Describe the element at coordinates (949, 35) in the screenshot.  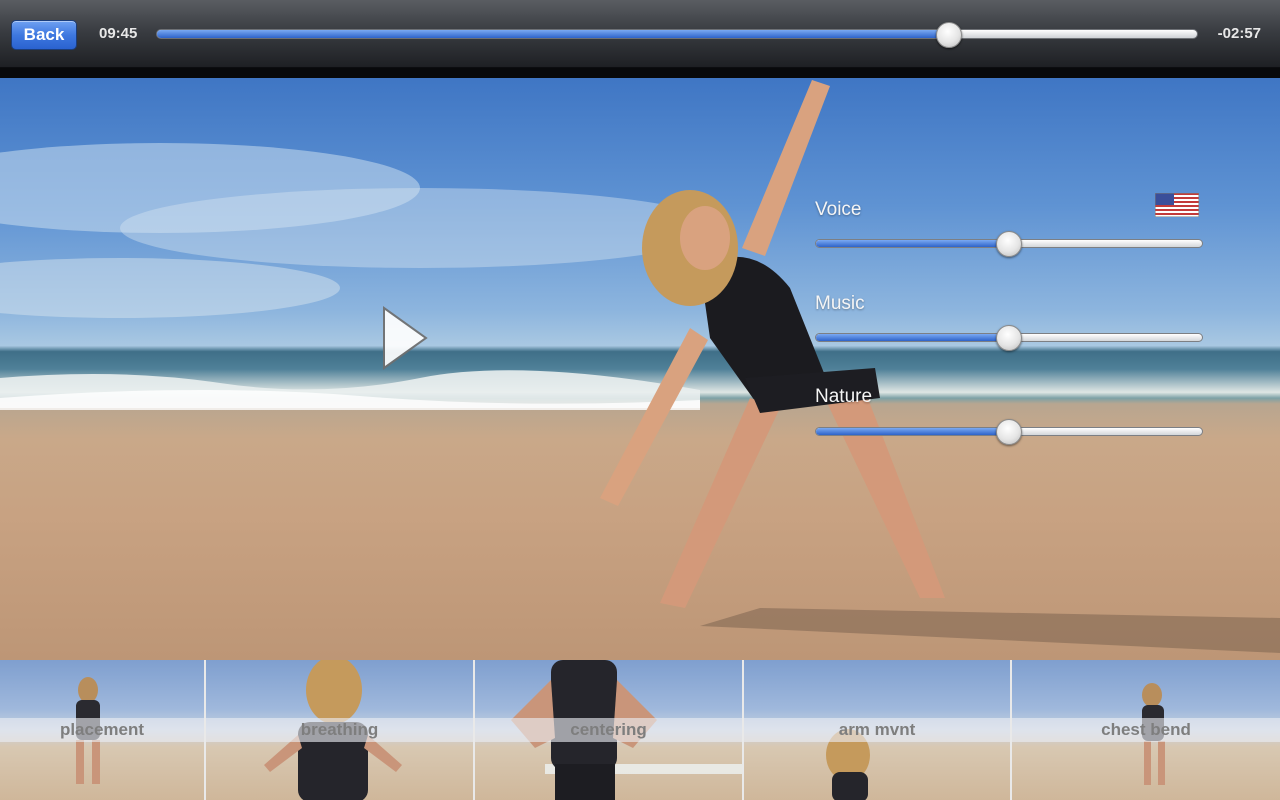
I see `playback-scrubber-thumb` at that location.